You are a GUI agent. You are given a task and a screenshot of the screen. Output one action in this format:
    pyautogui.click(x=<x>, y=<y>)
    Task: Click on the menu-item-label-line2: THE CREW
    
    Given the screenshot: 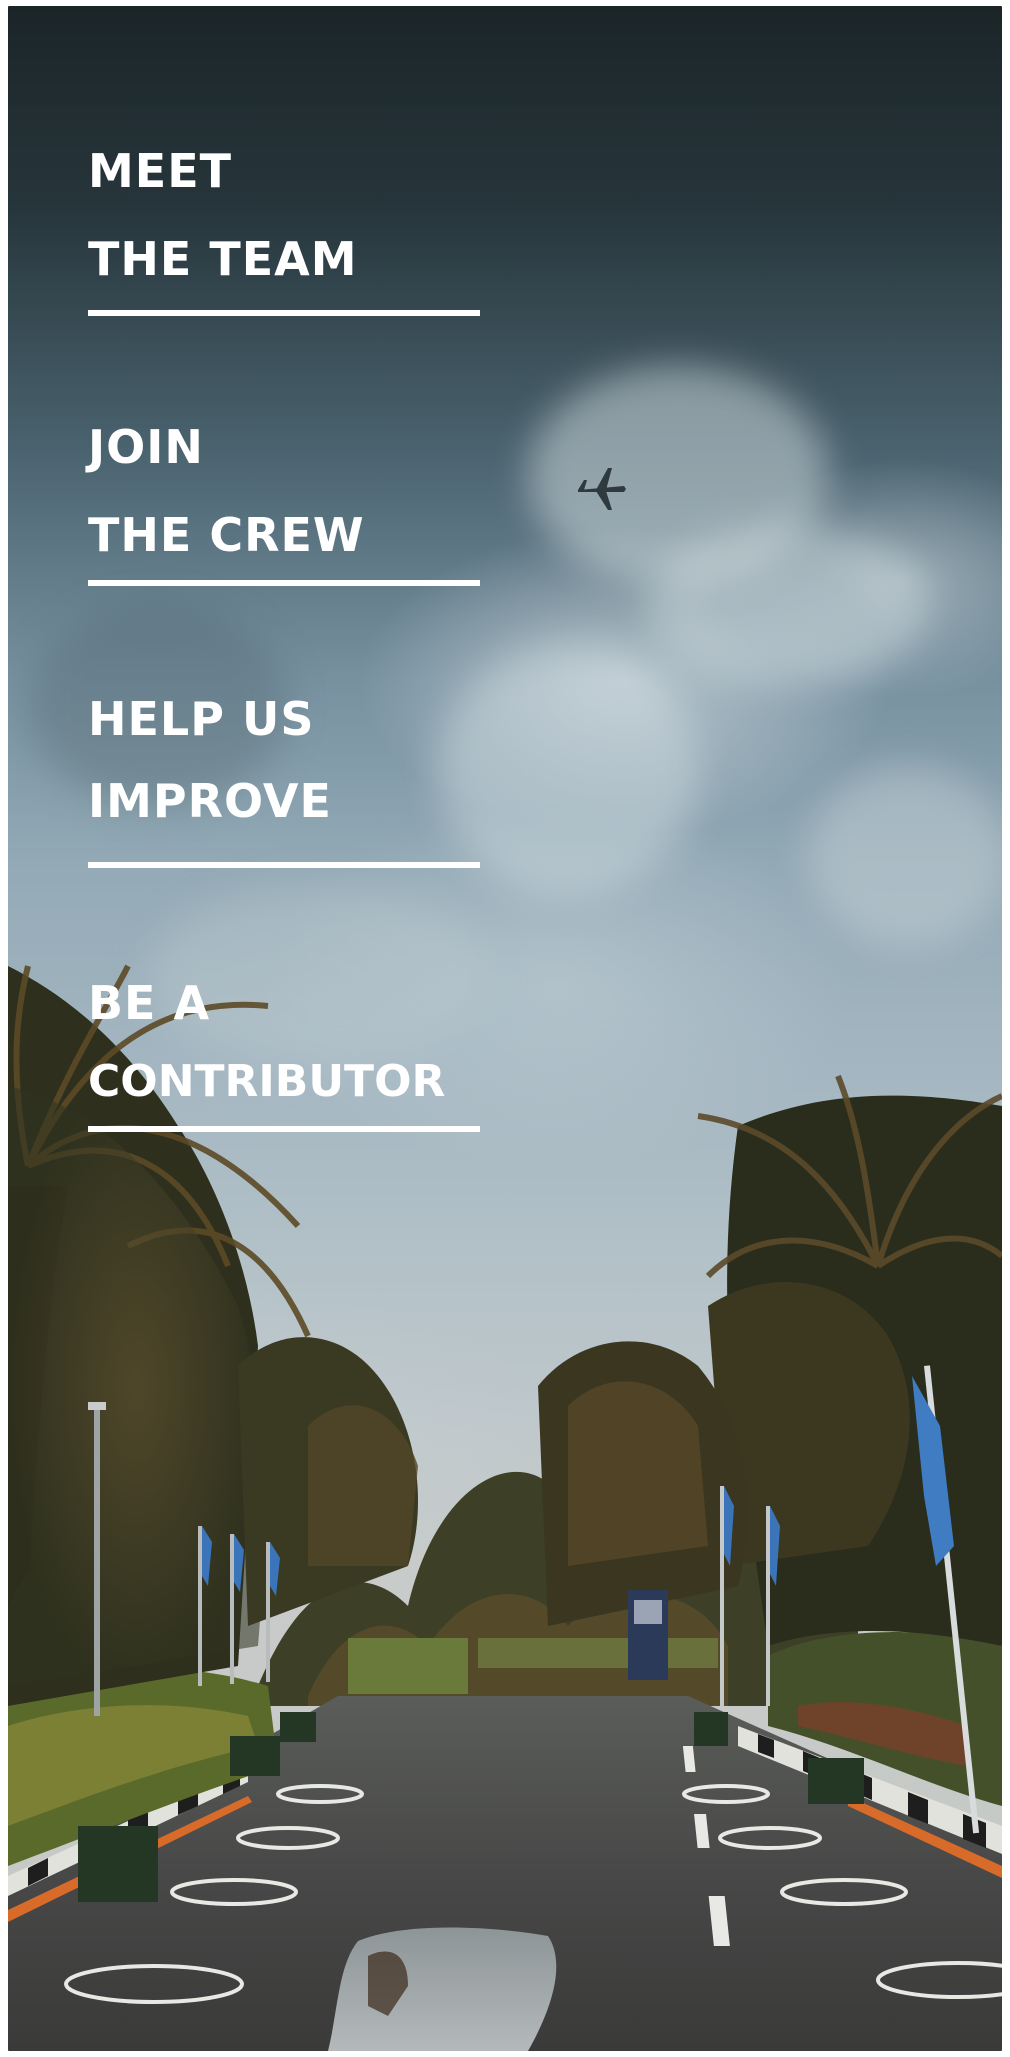 What is the action you would take?
    pyautogui.click(x=226, y=535)
    